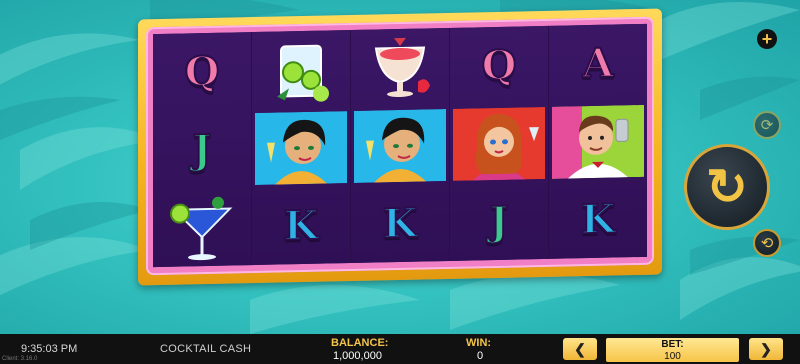  I want to click on bet-display: BET: 100, so click(672, 350).